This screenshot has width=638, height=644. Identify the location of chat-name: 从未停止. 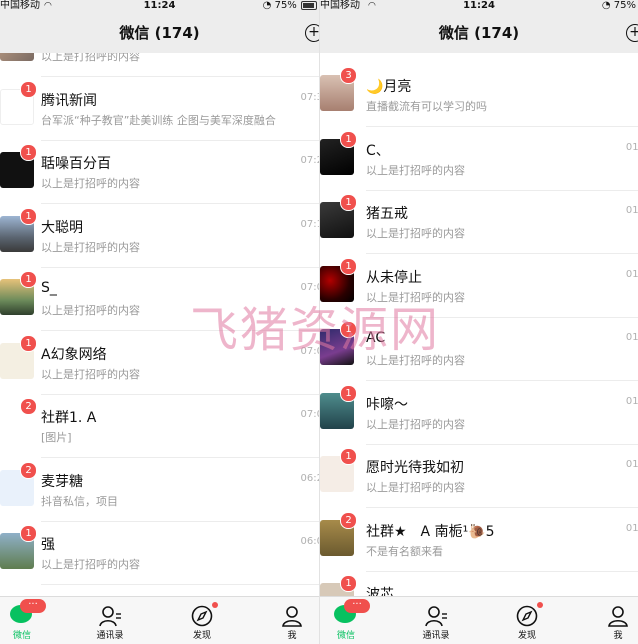
(394, 277).